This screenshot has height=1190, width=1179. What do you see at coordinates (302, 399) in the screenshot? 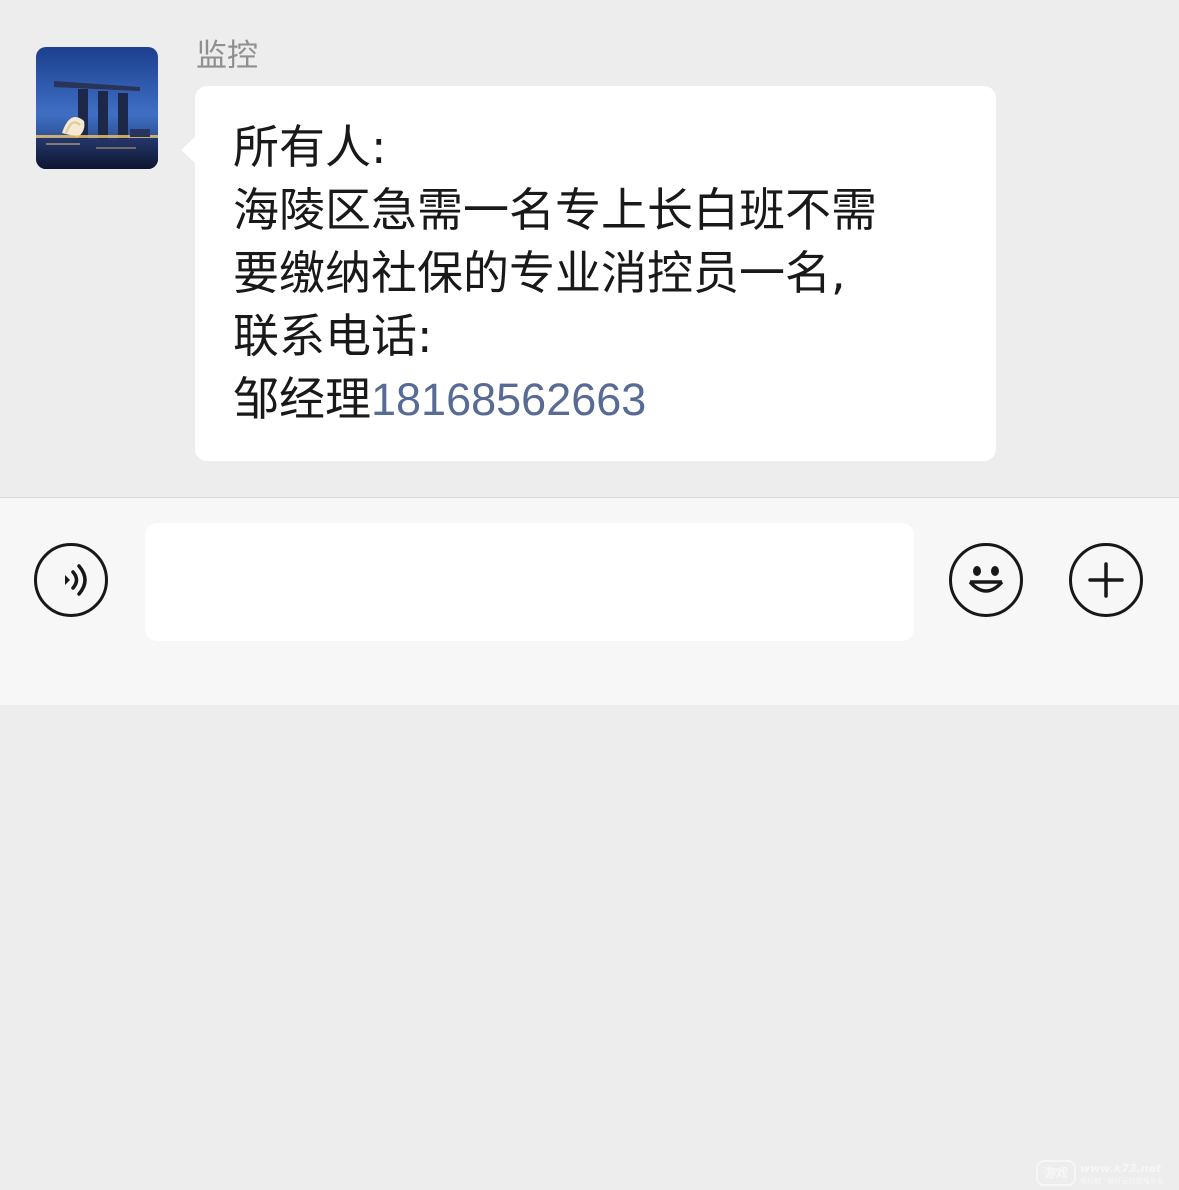
I see `contact-name: 邹经理` at bounding box center [302, 399].